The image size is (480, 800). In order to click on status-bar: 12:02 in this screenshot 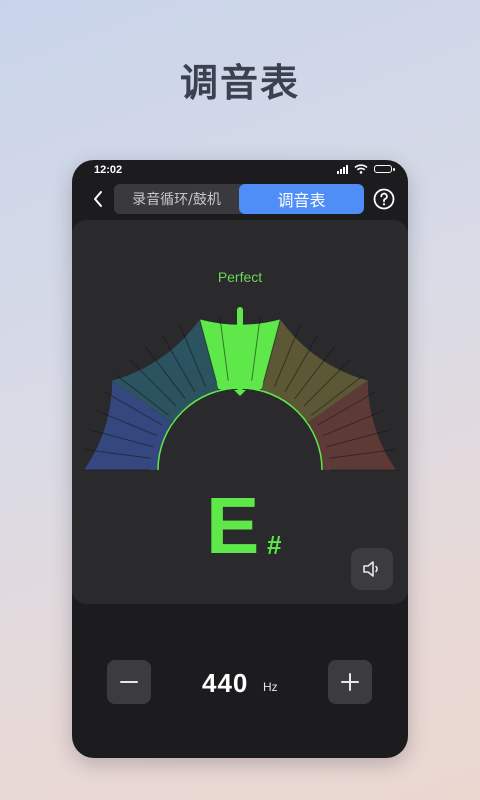, I will do `click(240, 170)`.